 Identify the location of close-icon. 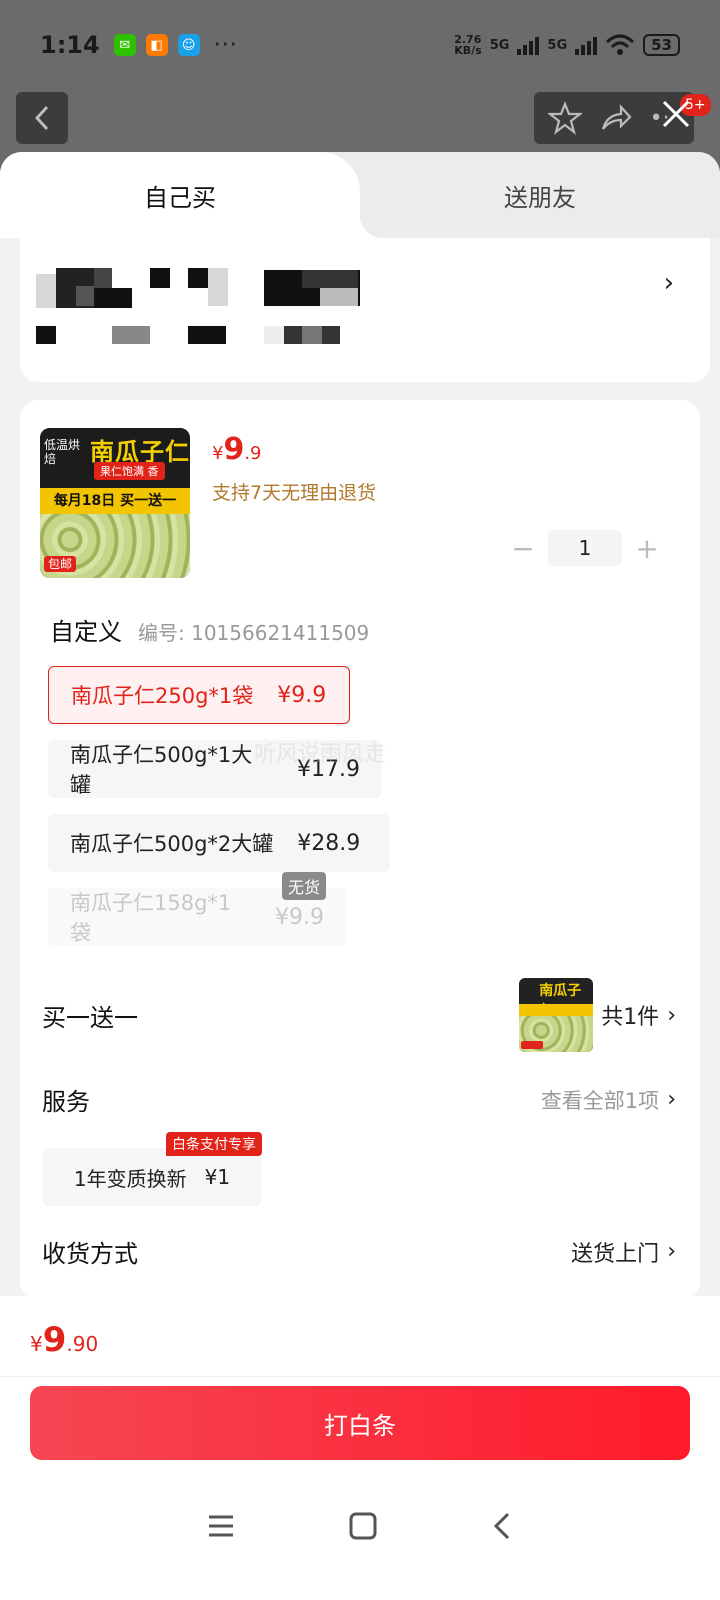
(676, 114).